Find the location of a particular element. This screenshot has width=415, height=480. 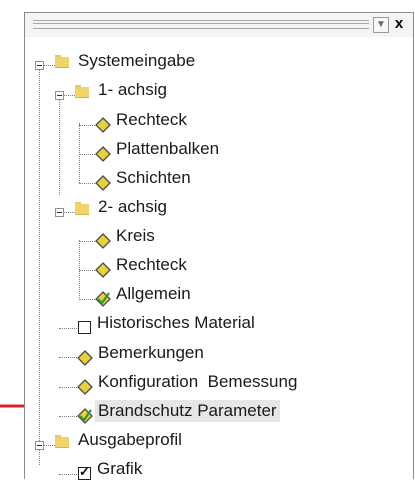

checkmark-icon: ✓ is located at coordinates (84, 471).